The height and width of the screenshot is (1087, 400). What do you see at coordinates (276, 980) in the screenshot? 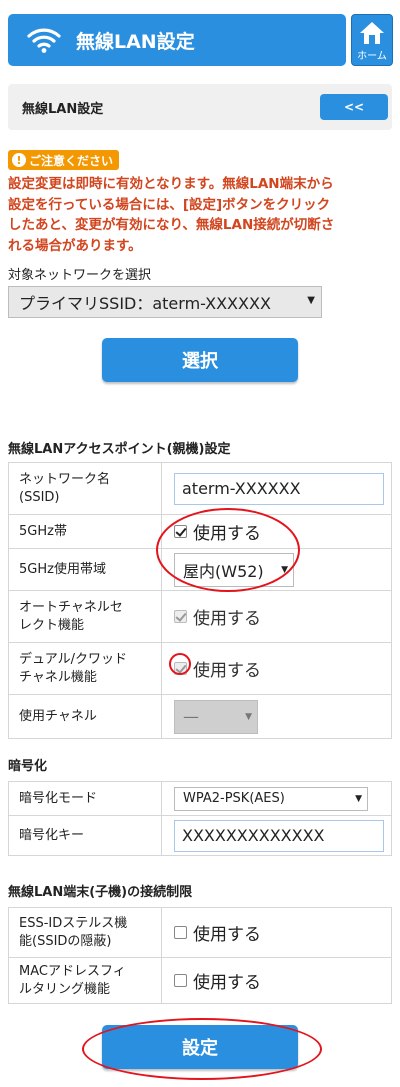
I see `mac-filter-cell: 使用する` at bounding box center [276, 980].